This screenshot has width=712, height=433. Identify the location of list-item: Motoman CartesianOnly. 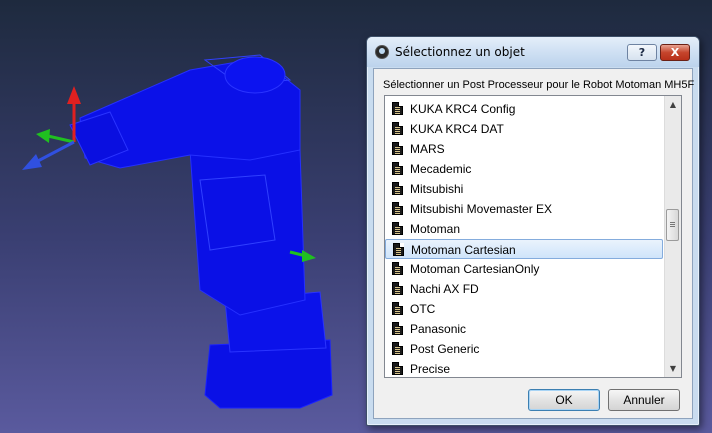
(524, 269).